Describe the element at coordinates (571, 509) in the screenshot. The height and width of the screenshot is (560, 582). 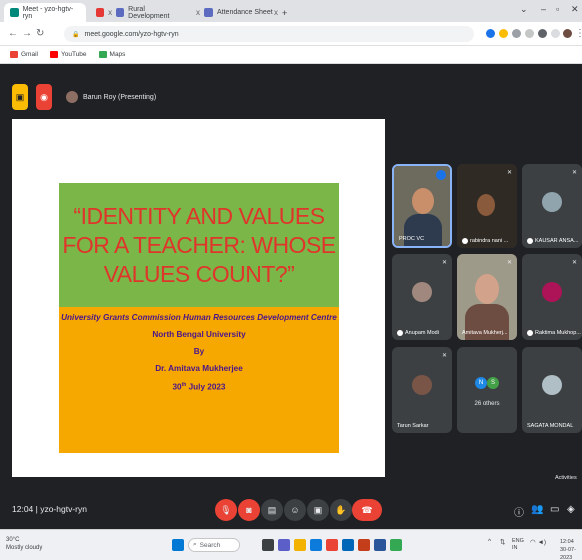
I see `activities-icon: ◈` at that location.